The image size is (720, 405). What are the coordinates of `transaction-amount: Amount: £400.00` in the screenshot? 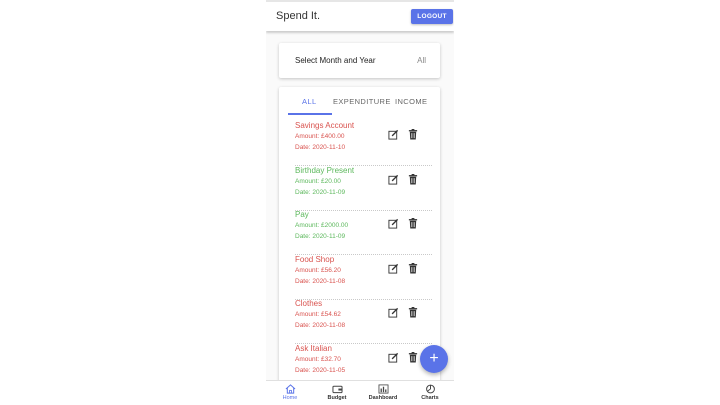 It's located at (320, 136).